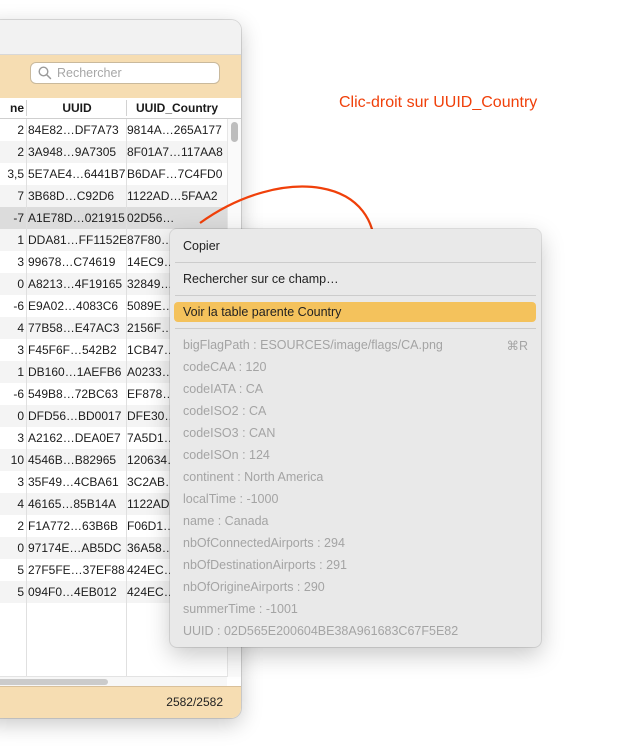 The width and height of the screenshot is (619, 752). What do you see at coordinates (120, 130) in the screenshot?
I see `table-row: 2 84E82…DF7A73 9814A…265A177` at bounding box center [120, 130].